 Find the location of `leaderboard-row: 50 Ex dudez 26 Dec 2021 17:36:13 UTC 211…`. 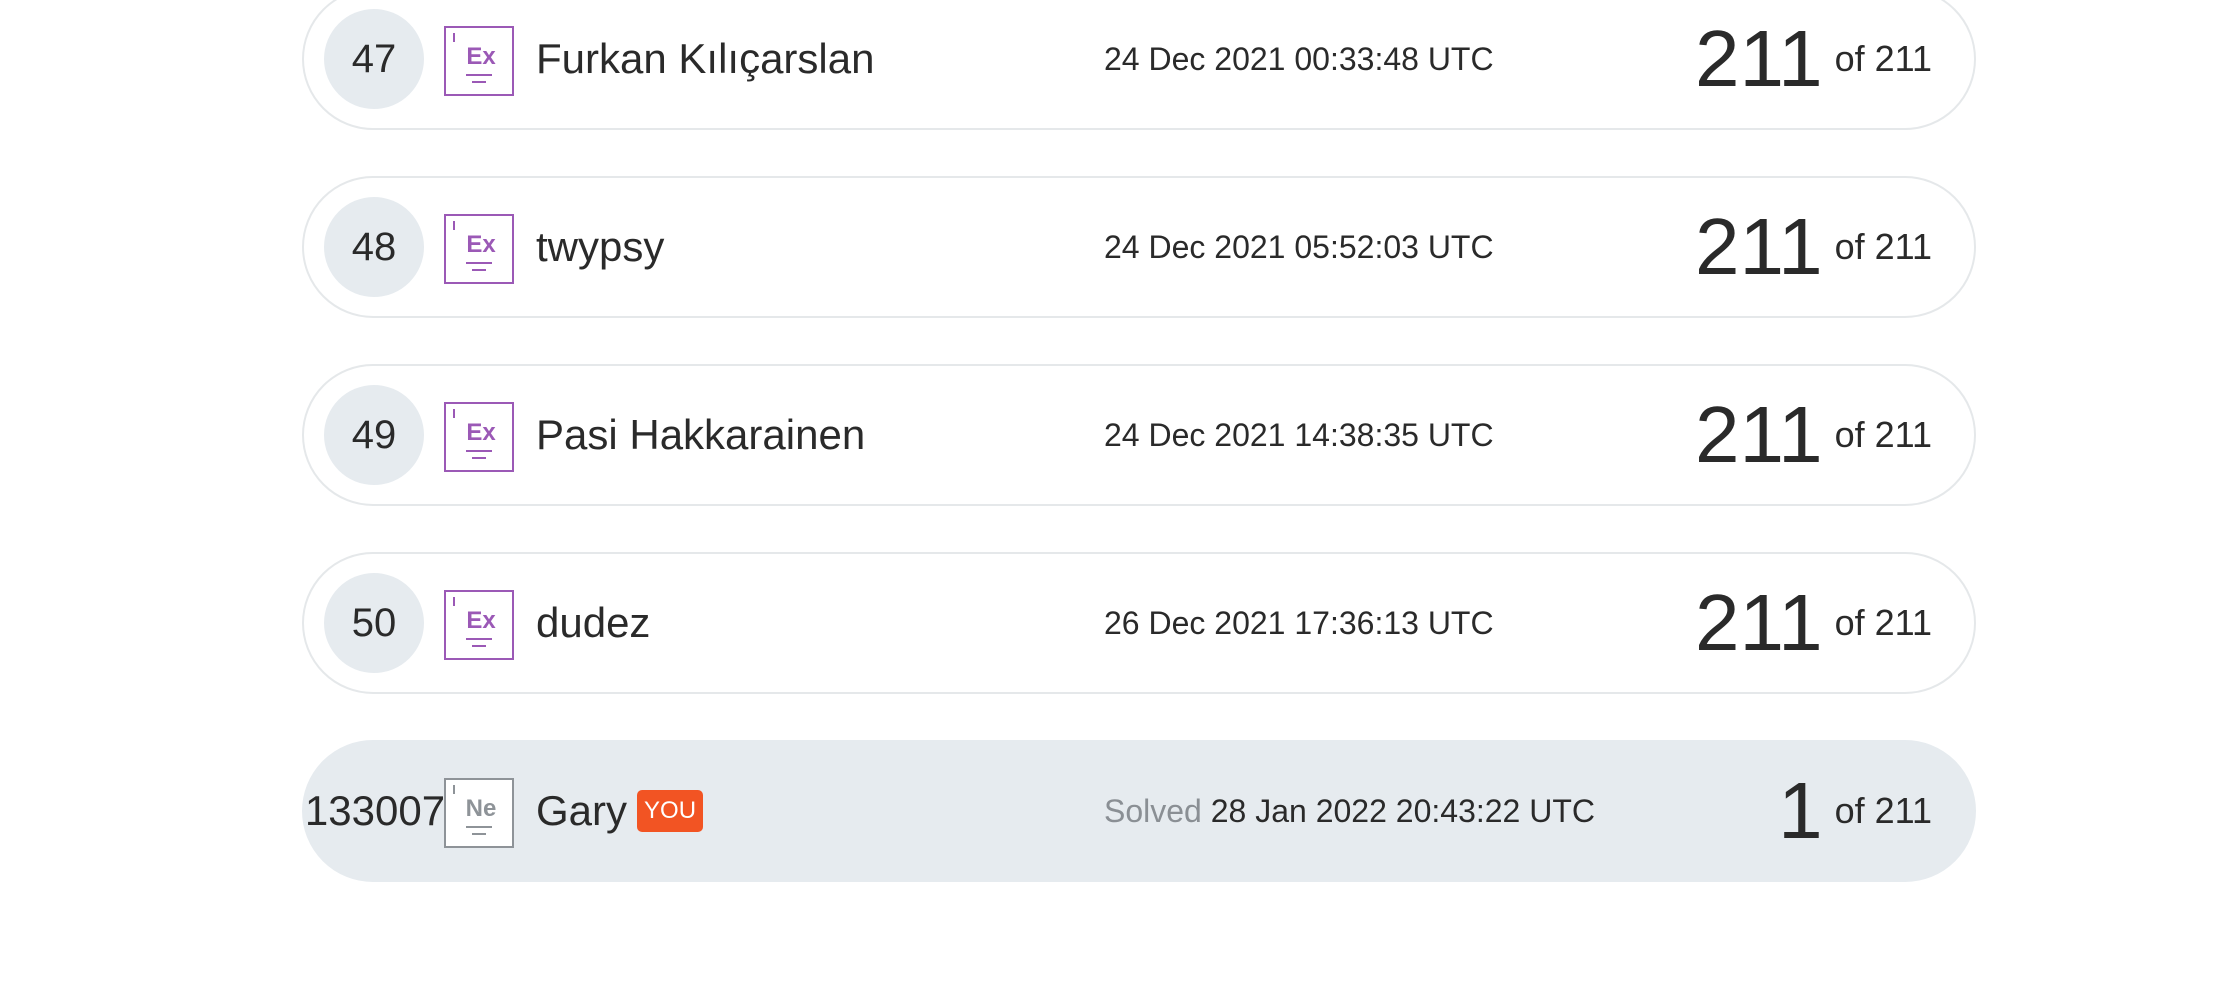

leaderboard-row: 50 Ex dudez 26 Dec 2021 17:36:13 UTC 211… is located at coordinates (1139, 623).